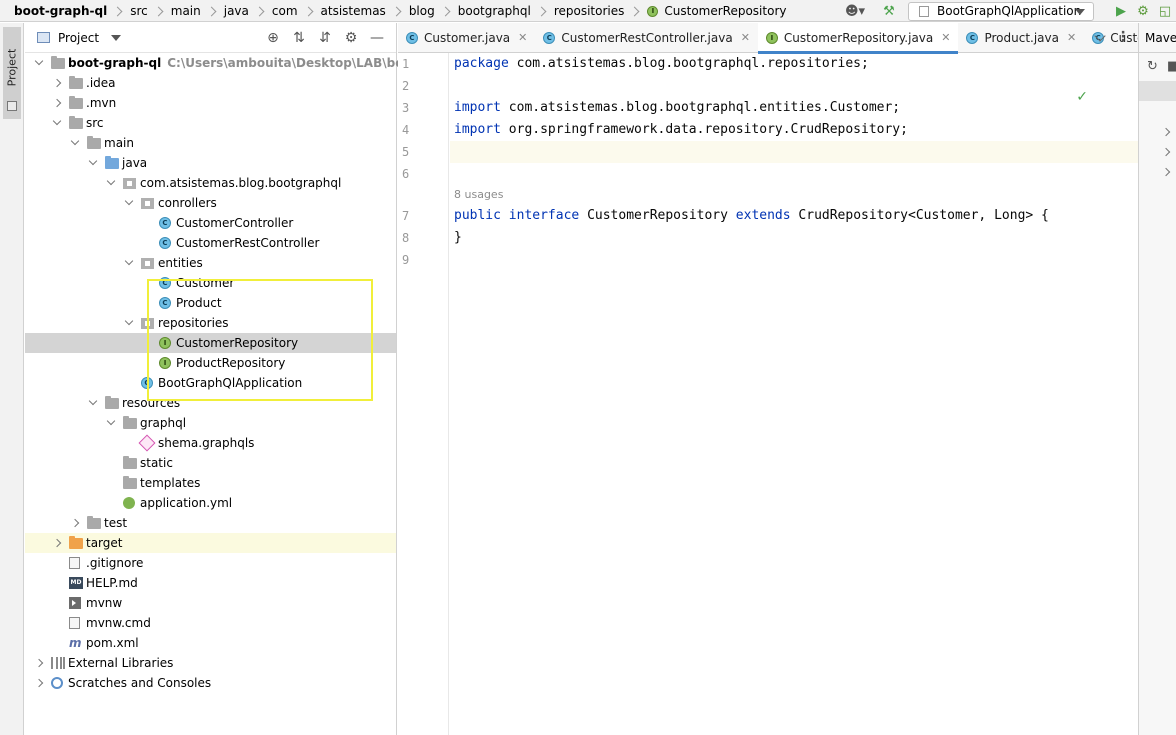 The width and height of the screenshot is (1176, 735). Describe the element at coordinates (210, 443) in the screenshot. I see `tree-item: shema.graphqls` at that location.